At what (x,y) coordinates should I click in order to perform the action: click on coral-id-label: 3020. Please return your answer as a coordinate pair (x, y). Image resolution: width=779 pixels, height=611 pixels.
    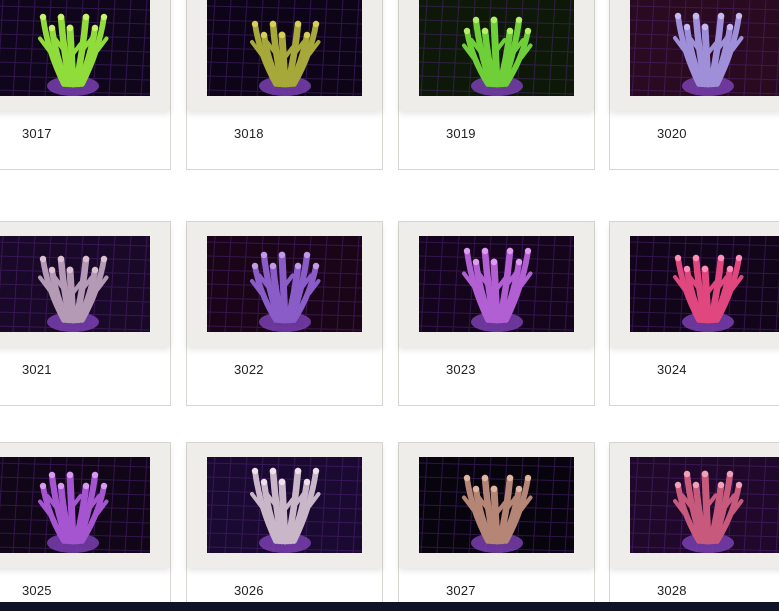
    Looking at the image, I should click on (672, 133).